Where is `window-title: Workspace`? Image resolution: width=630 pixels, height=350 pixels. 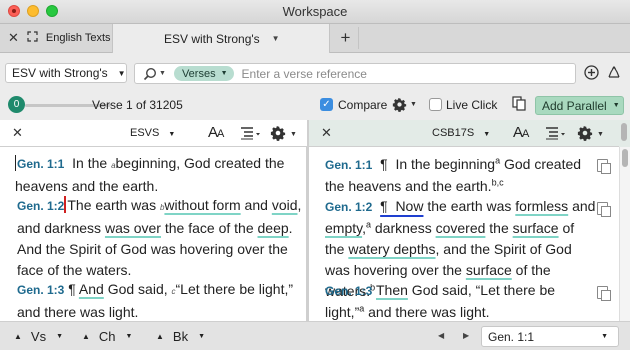 window-title: Workspace is located at coordinates (315, 11).